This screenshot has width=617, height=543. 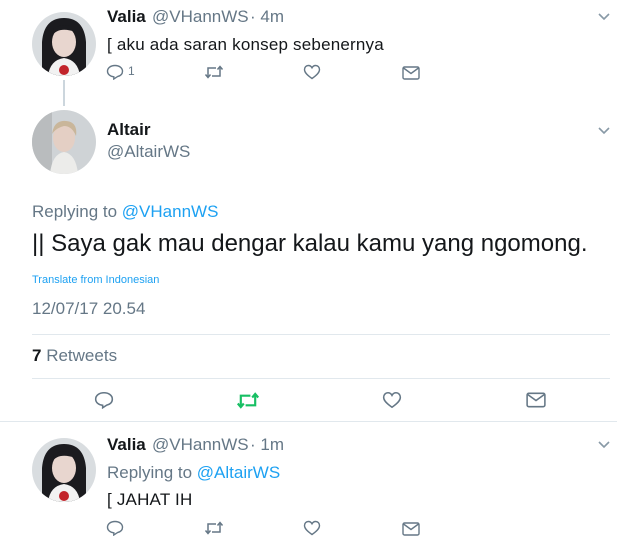 What do you see at coordinates (267, 17) in the screenshot?
I see `tweet-time: · 4m` at bounding box center [267, 17].